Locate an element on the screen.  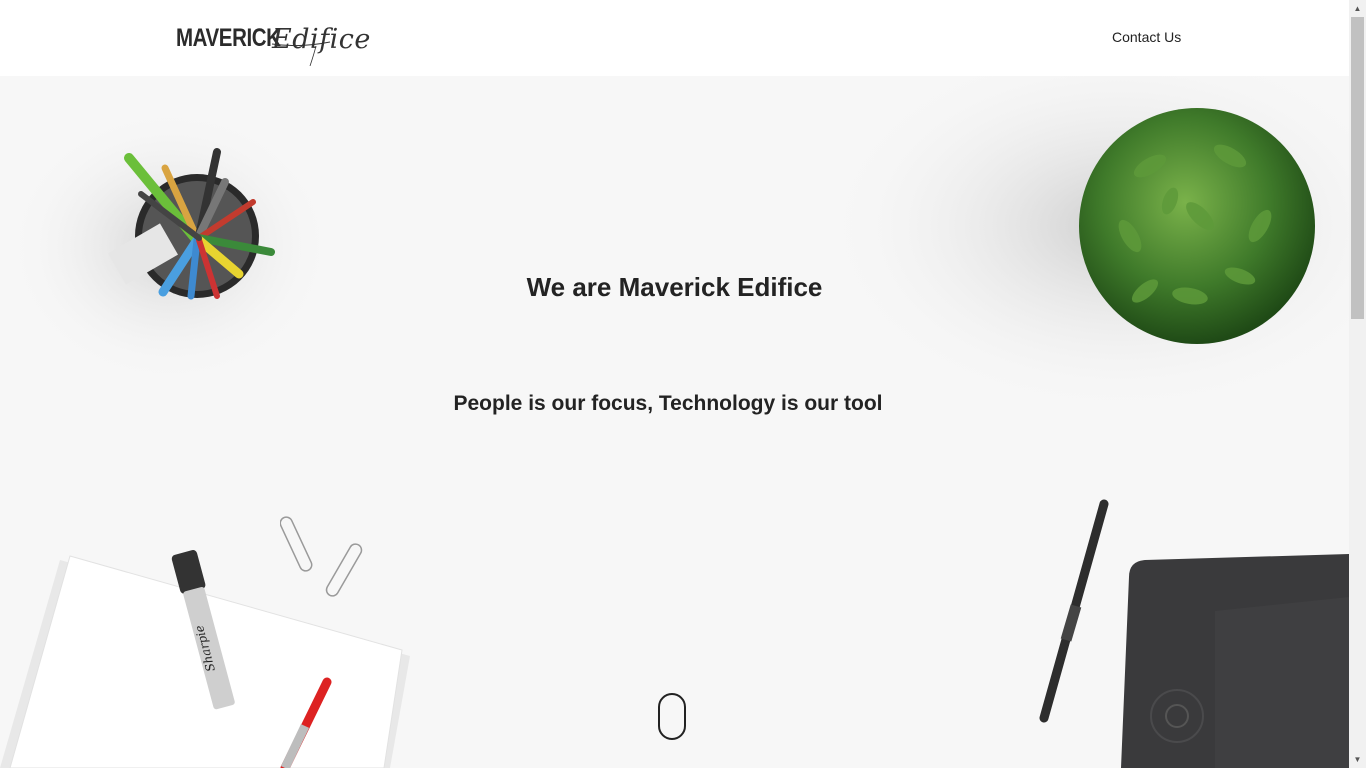
stylus-icon is located at coordinates (1074, 611).